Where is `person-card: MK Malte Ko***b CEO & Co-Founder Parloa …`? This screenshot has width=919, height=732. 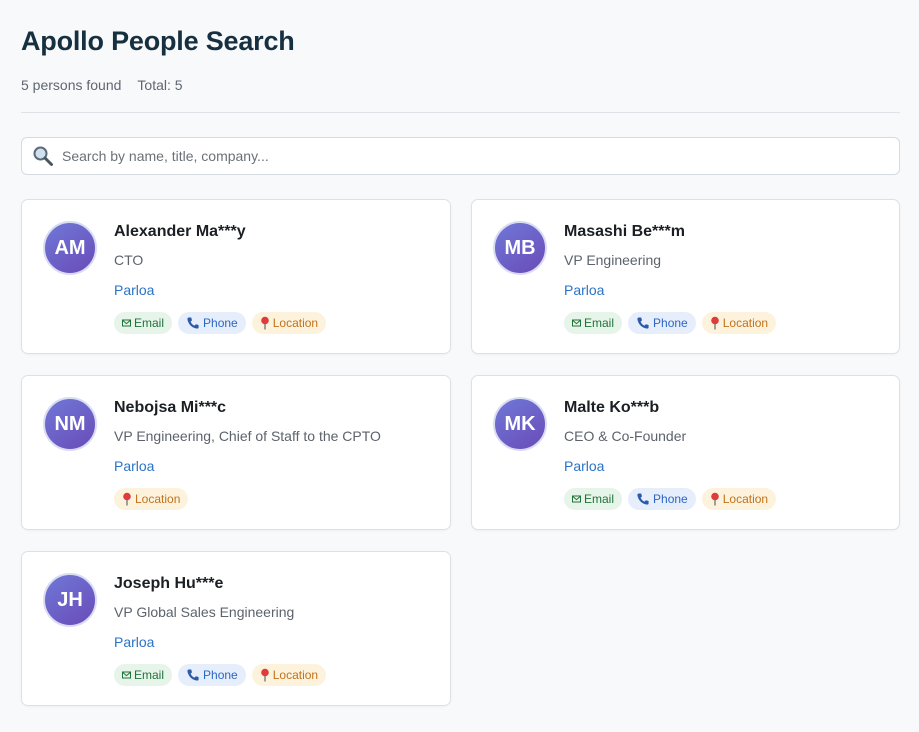 person-card: MK Malte Ko***b CEO & Co-Founder Parloa … is located at coordinates (685, 452).